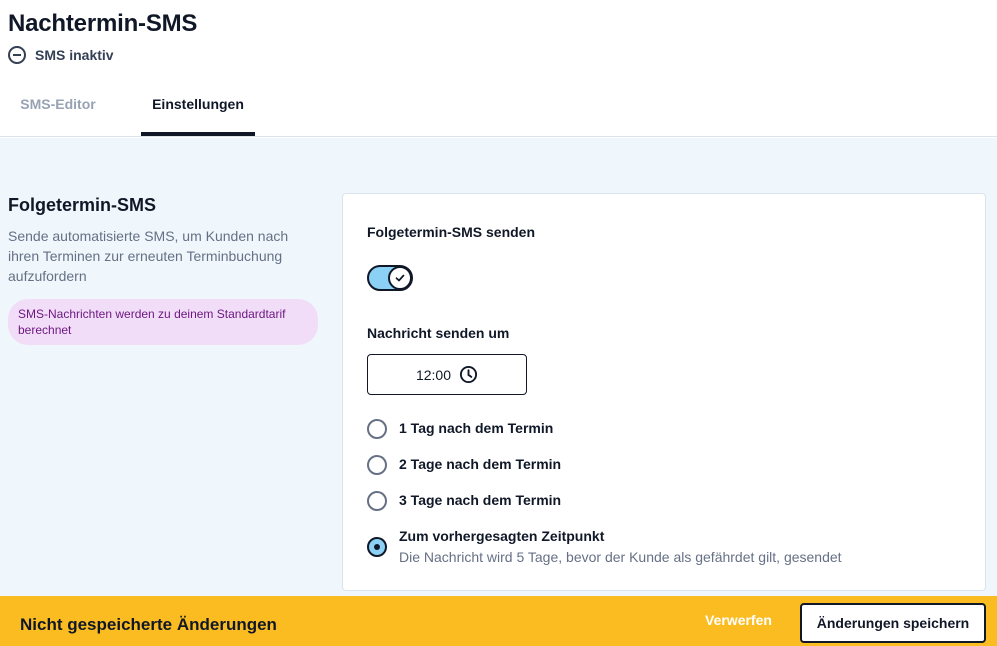 This screenshot has width=997, height=646. I want to click on send-time-label: Nachricht senden um, so click(438, 333).